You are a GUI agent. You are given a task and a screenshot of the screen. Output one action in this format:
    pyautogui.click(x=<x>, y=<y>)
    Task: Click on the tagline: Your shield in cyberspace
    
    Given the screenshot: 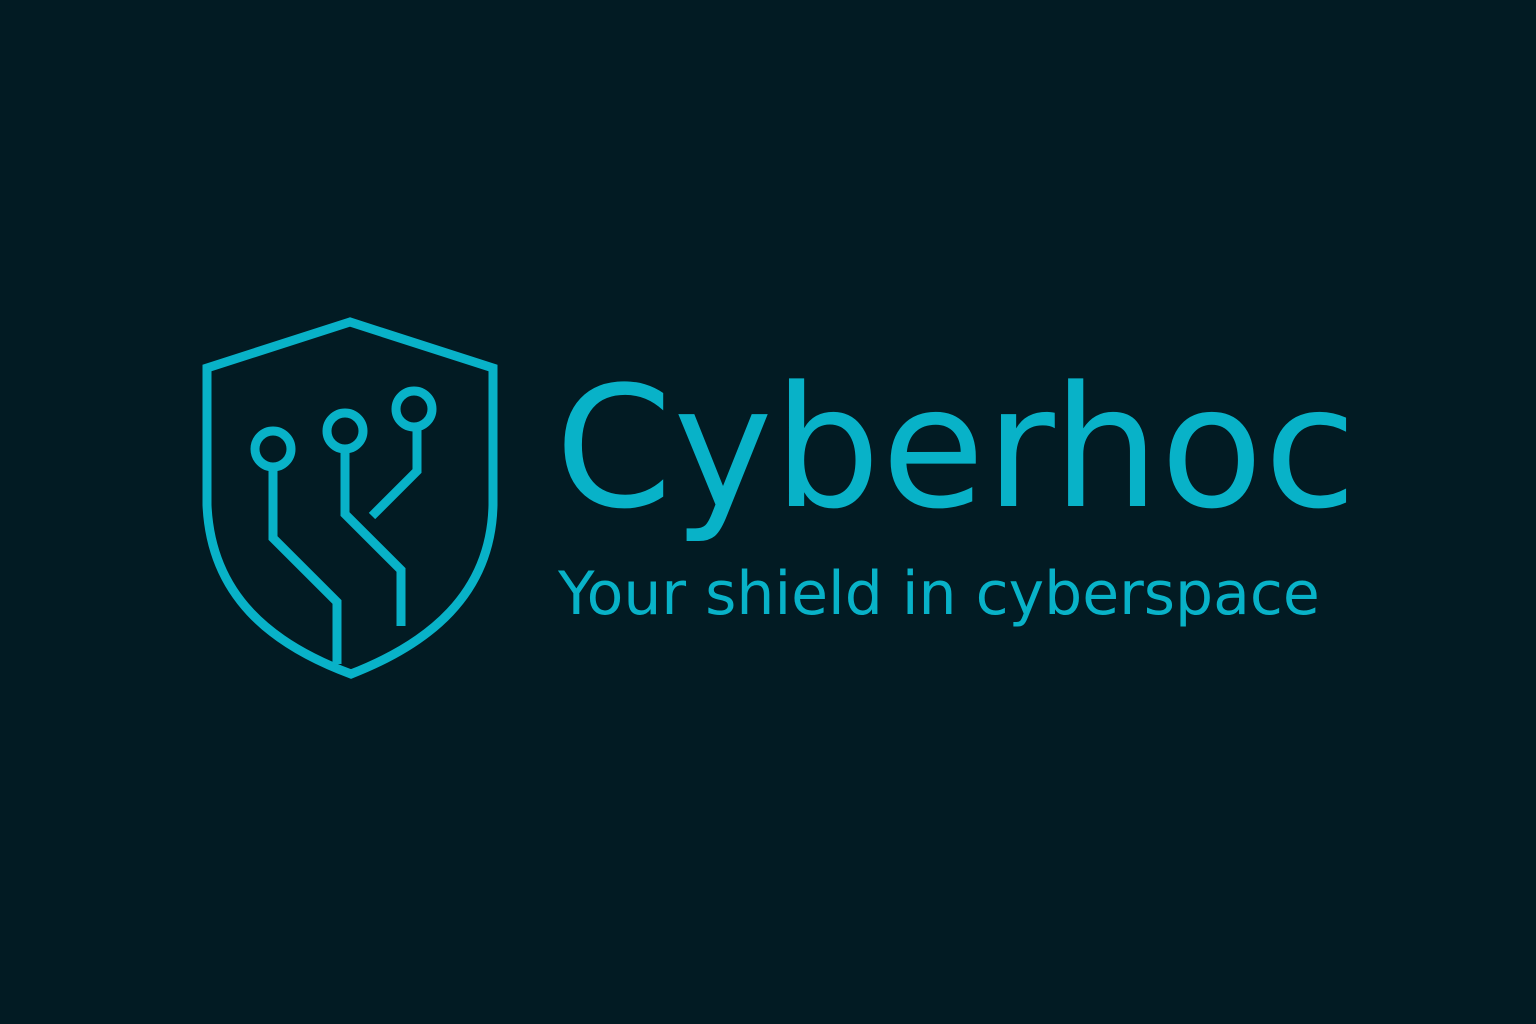 What is the action you would take?
    pyautogui.click(x=939, y=594)
    